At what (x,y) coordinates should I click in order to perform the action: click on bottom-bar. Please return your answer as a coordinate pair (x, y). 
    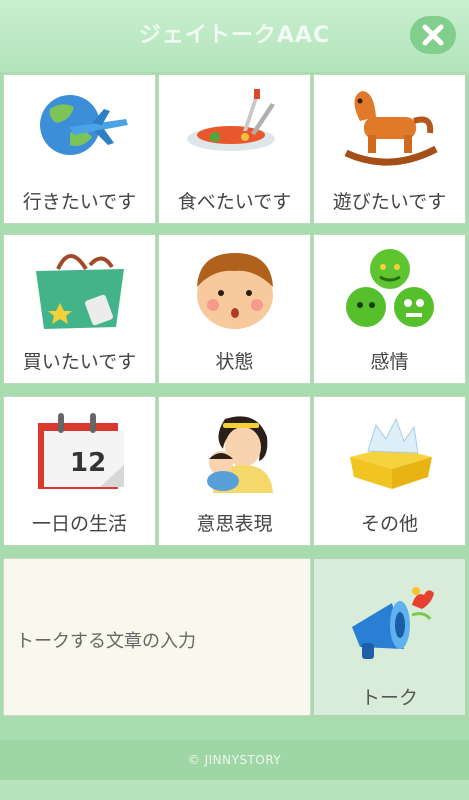
    Looking at the image, I should click on (234, 790).